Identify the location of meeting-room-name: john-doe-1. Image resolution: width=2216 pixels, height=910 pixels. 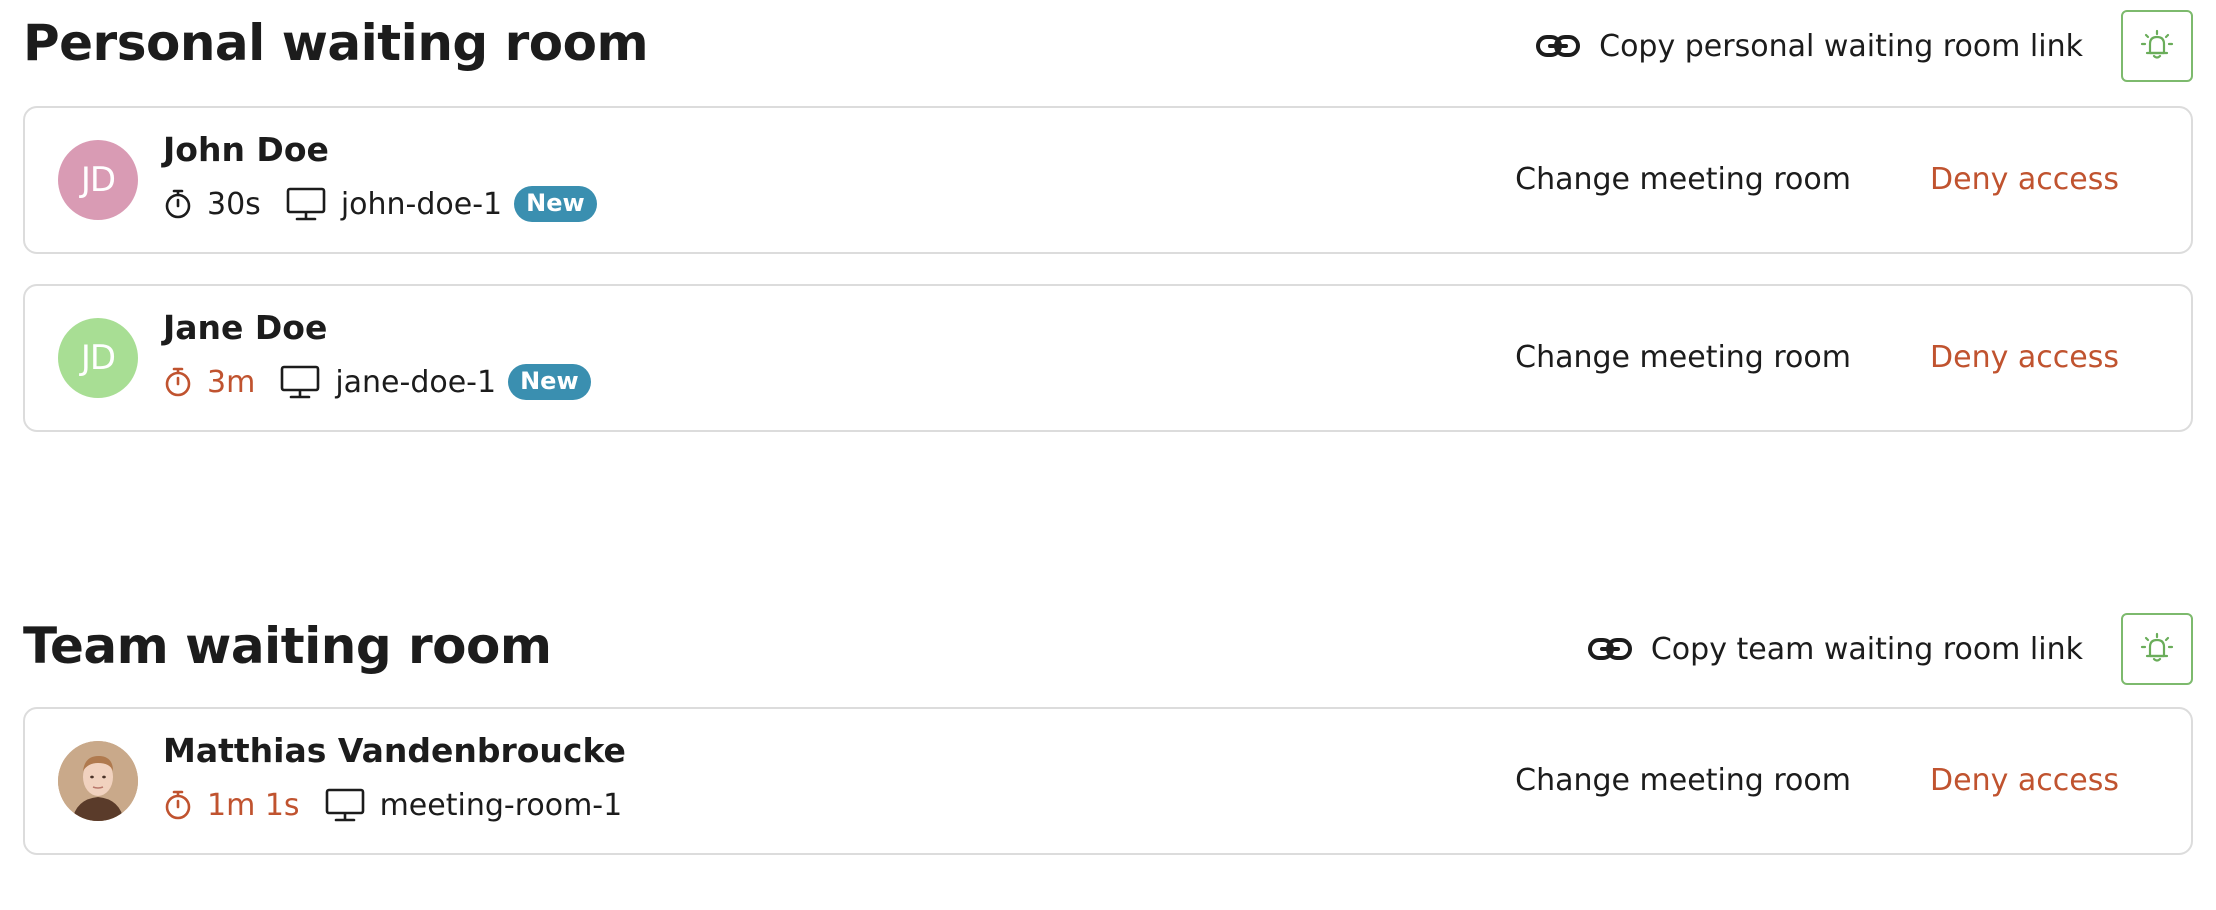
(421, 204).